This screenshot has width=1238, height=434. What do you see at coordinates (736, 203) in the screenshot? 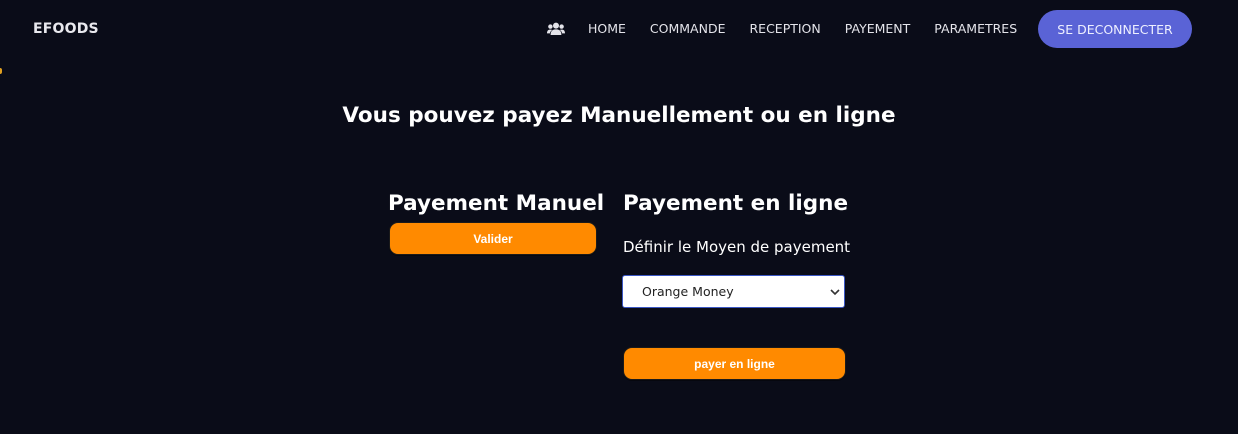
I see `online-payment-title: Payement en ligne` at bounding box center [736, 203].